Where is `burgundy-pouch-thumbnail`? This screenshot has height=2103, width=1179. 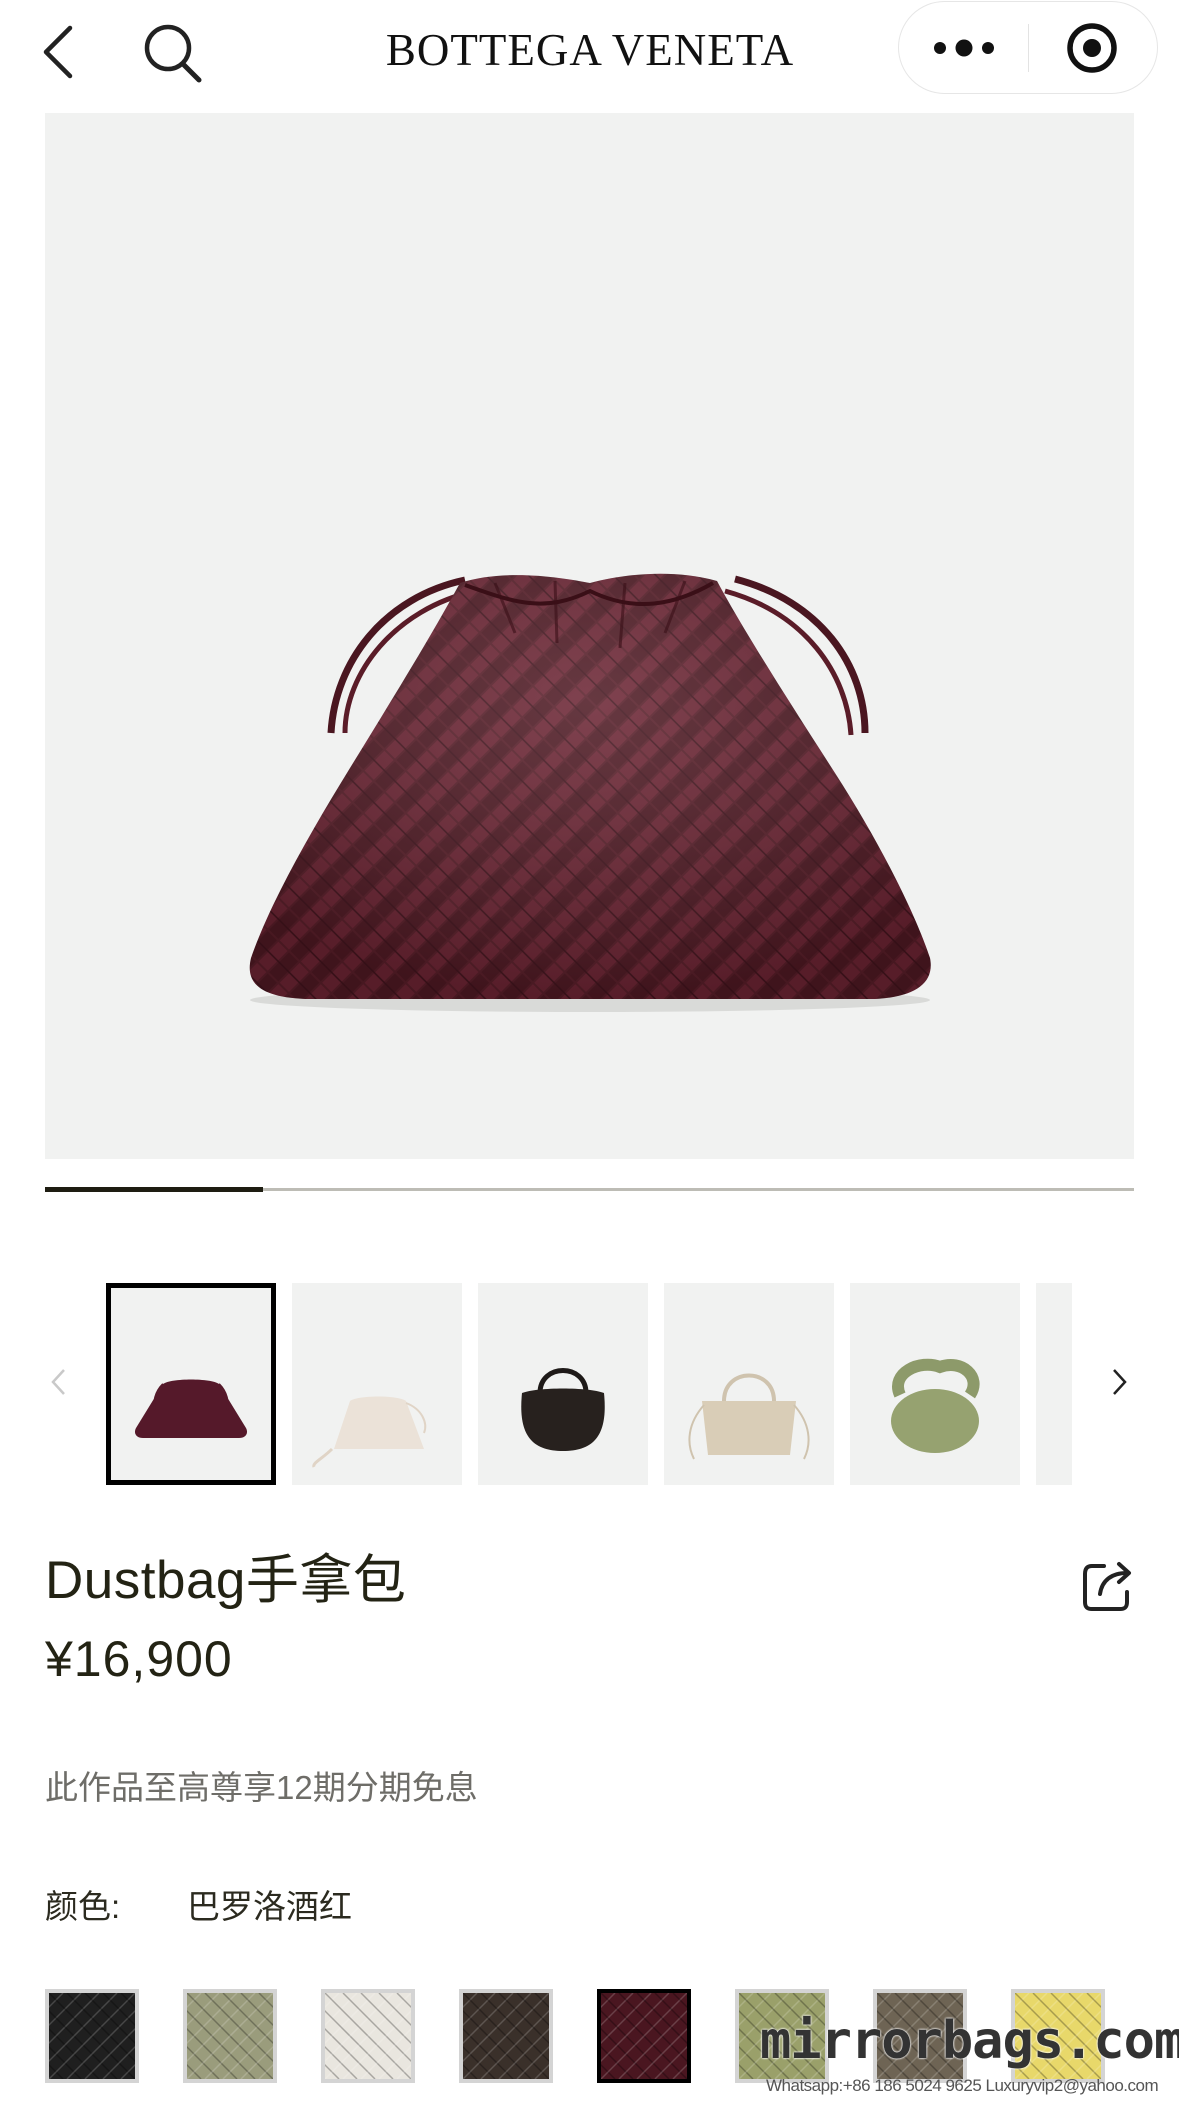
burgundy-pouch-thumbnail is located at coordinates (191, 1408).